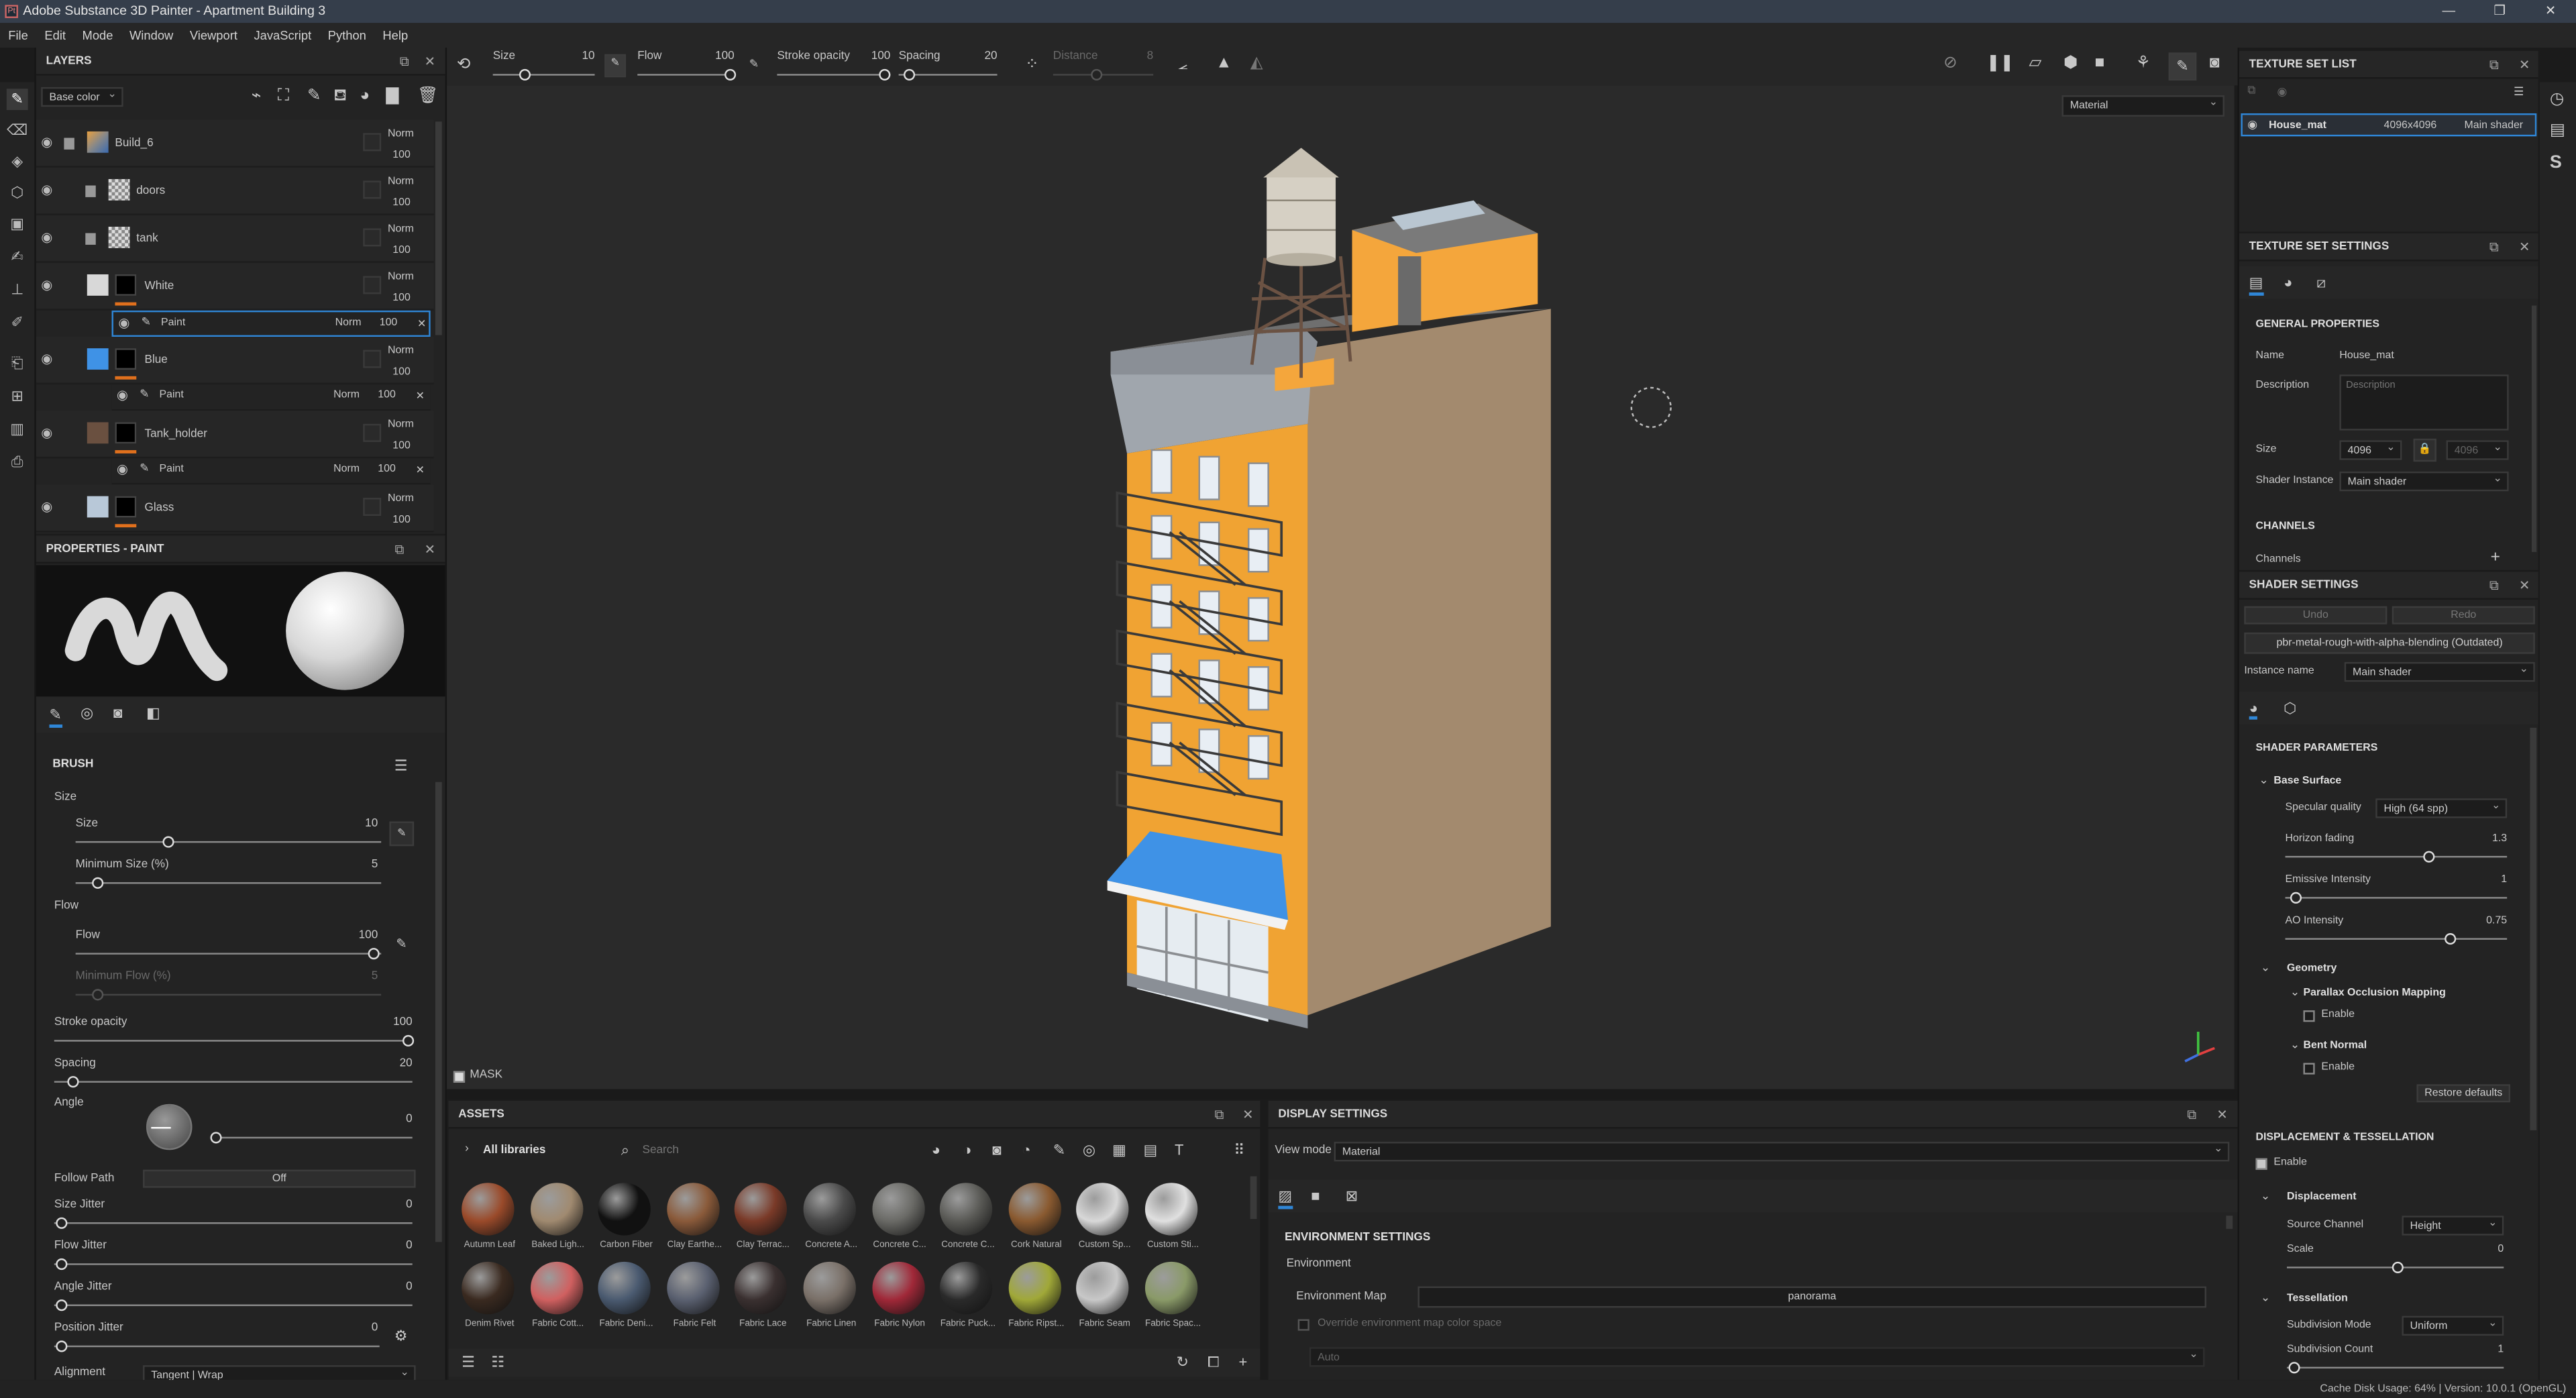 Image resolution: width=2576 pixels, height=1398 pixels. Describe the element at coordinates (909, 74) in the screenshot. I see `tb-spacing-knob` at that location.